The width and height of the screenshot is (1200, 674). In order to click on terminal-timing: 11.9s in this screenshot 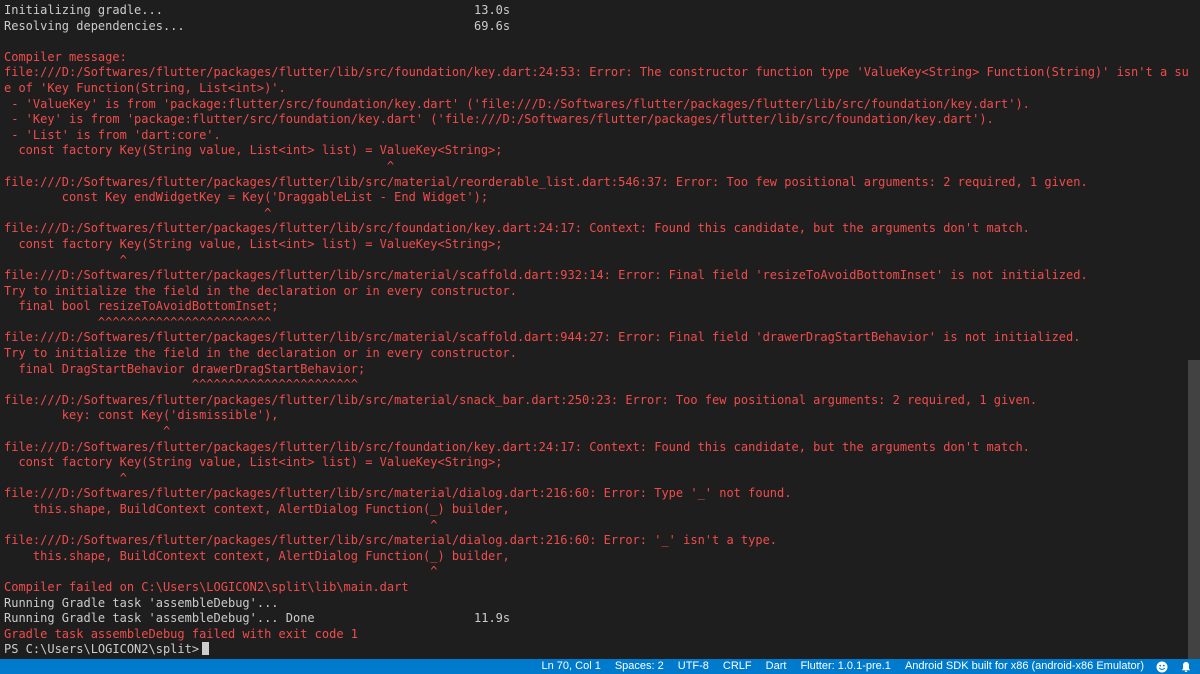, I will do `click(492, 618)`.